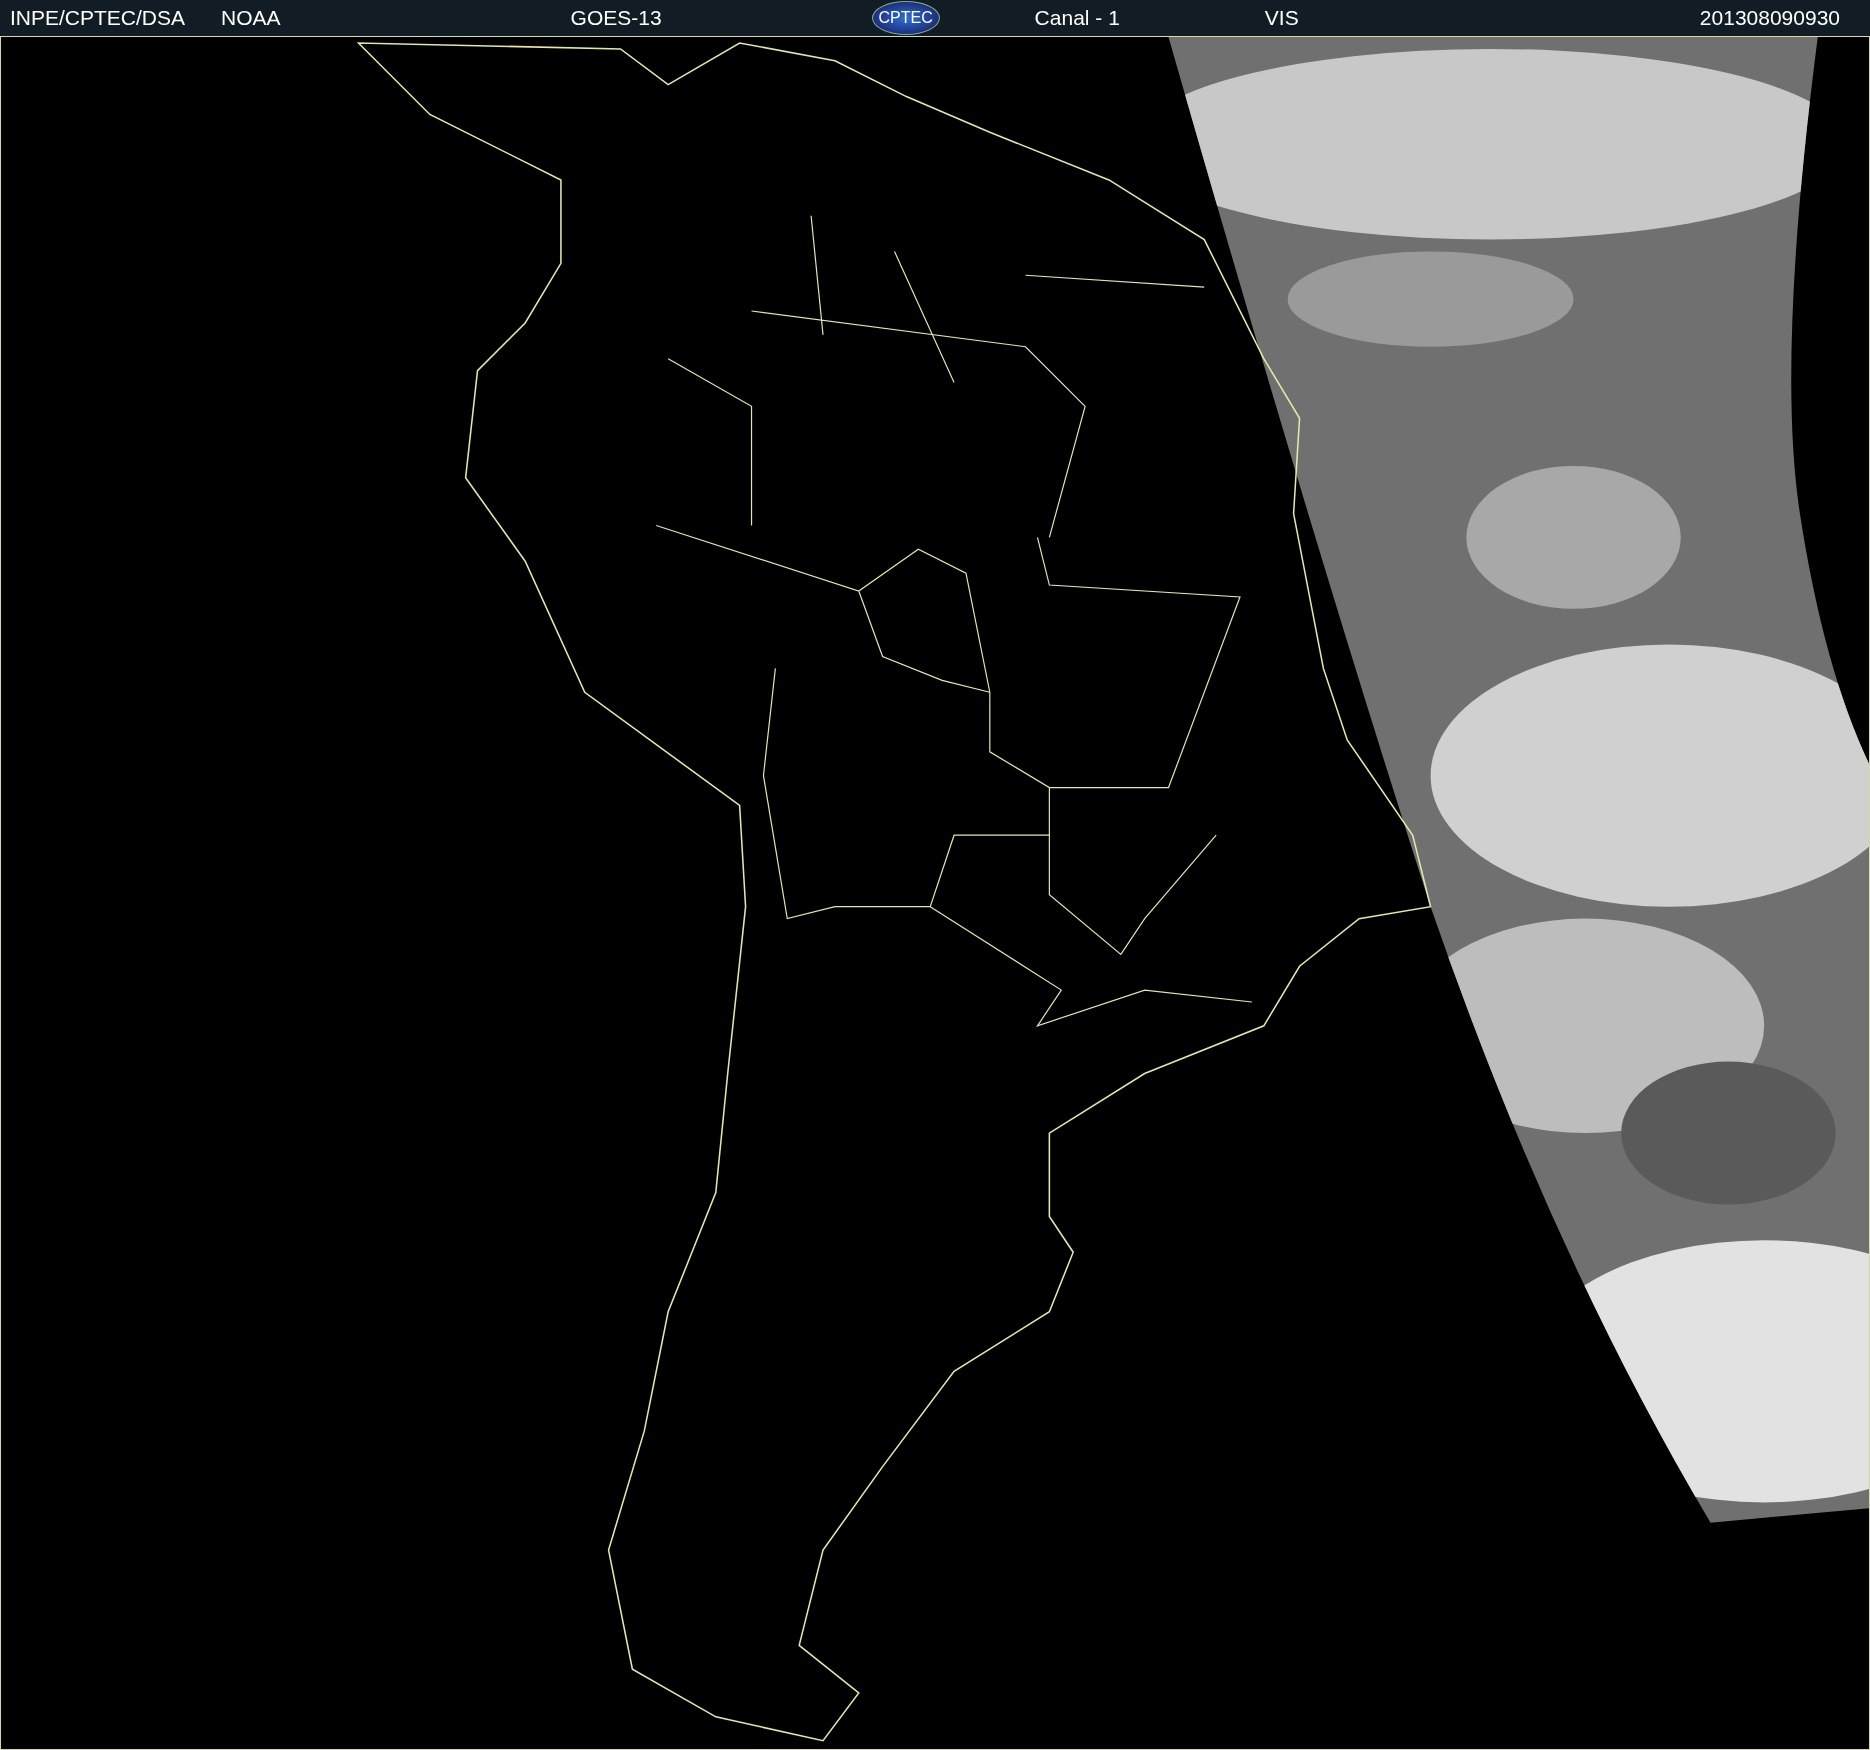 The image size is (1870, 1750). What do you see at coordinates (98, 18) in the screenshot?
I see `source-label: INPE/CPTEC/DSA` at bounding box center [98, 18].